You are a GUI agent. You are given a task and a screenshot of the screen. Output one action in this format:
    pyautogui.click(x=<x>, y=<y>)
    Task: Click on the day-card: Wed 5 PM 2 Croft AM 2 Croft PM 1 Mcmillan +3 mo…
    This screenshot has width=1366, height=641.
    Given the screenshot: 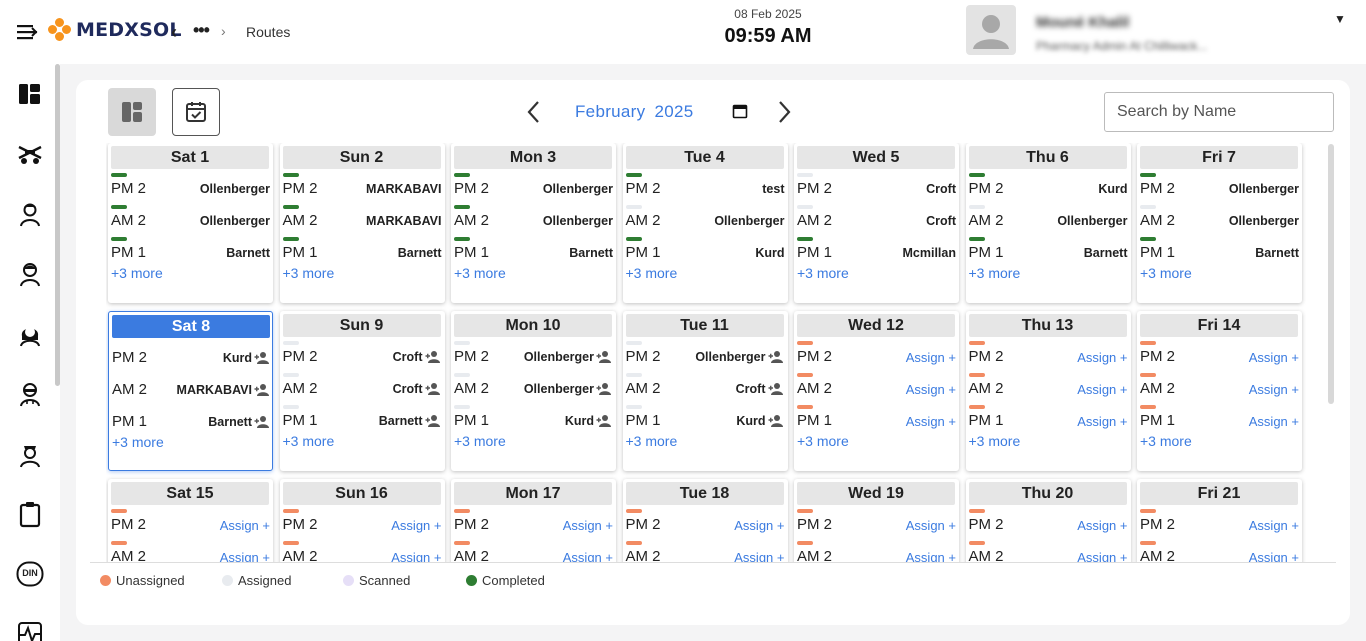 What is the action you would take?
    pyautogui.click(x=876, y=223)
    